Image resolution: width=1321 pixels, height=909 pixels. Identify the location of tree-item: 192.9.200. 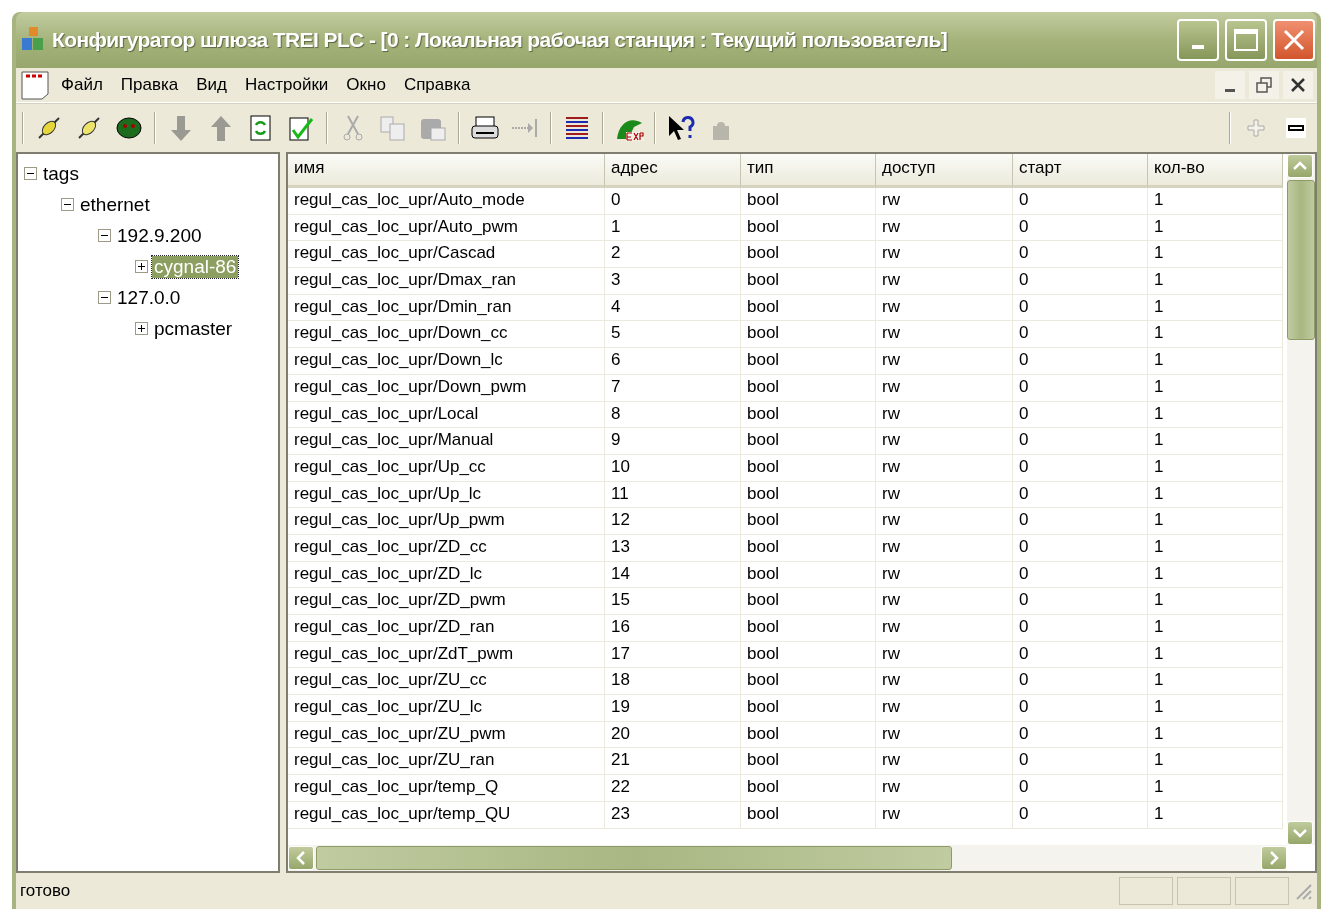
(159, 235).